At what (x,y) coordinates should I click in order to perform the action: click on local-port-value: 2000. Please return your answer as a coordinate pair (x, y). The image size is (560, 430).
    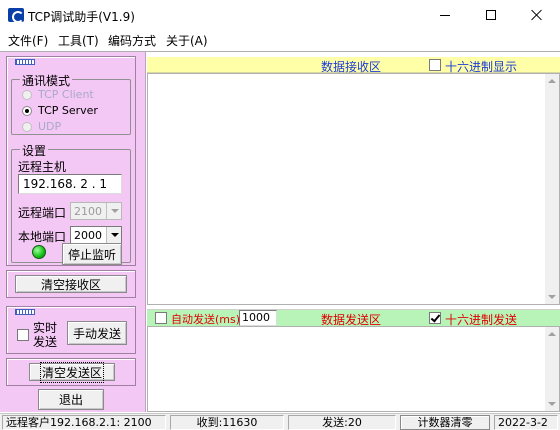
    Looking at the image, I should click on (88, 235).